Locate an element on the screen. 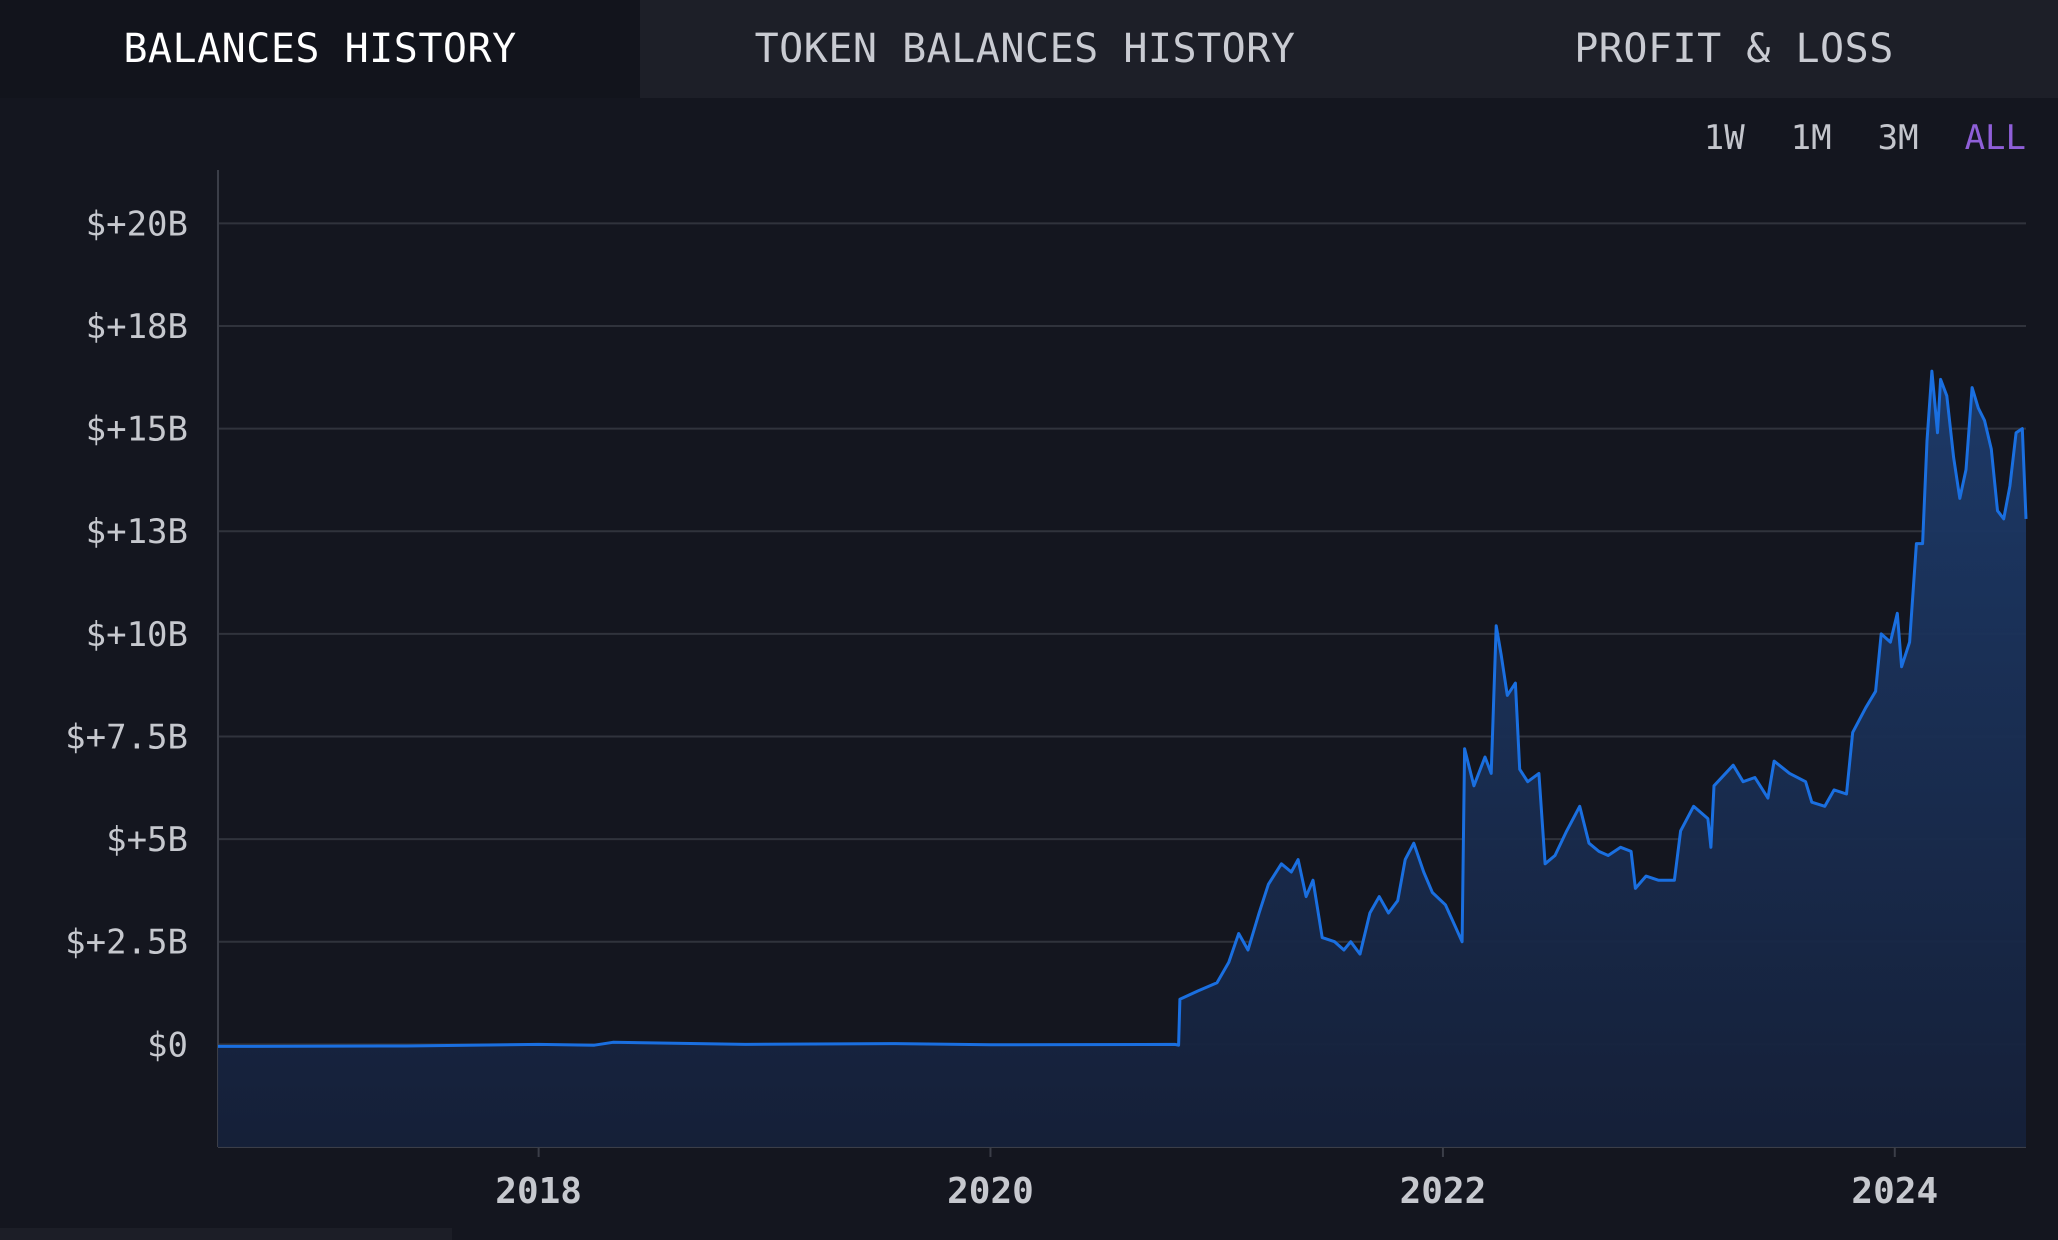 Image resolution: width=2058 pixels, height=1240 pixels. y-tick-label: $+2.5B is located at coordinates (126, 943).